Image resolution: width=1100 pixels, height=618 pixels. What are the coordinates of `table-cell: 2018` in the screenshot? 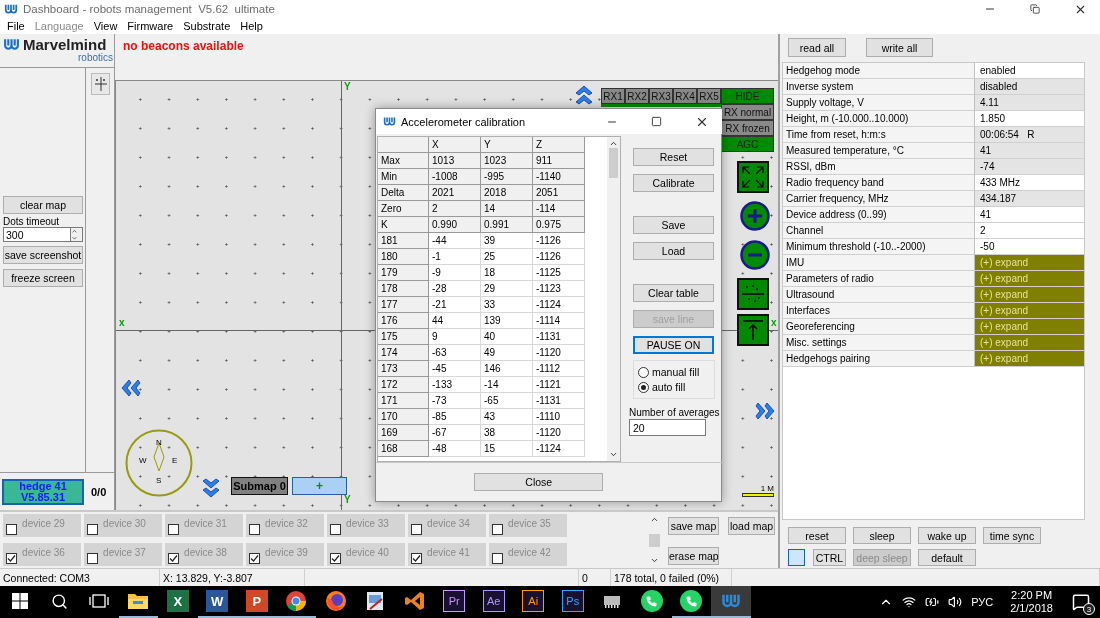 It's located at (507, 193).